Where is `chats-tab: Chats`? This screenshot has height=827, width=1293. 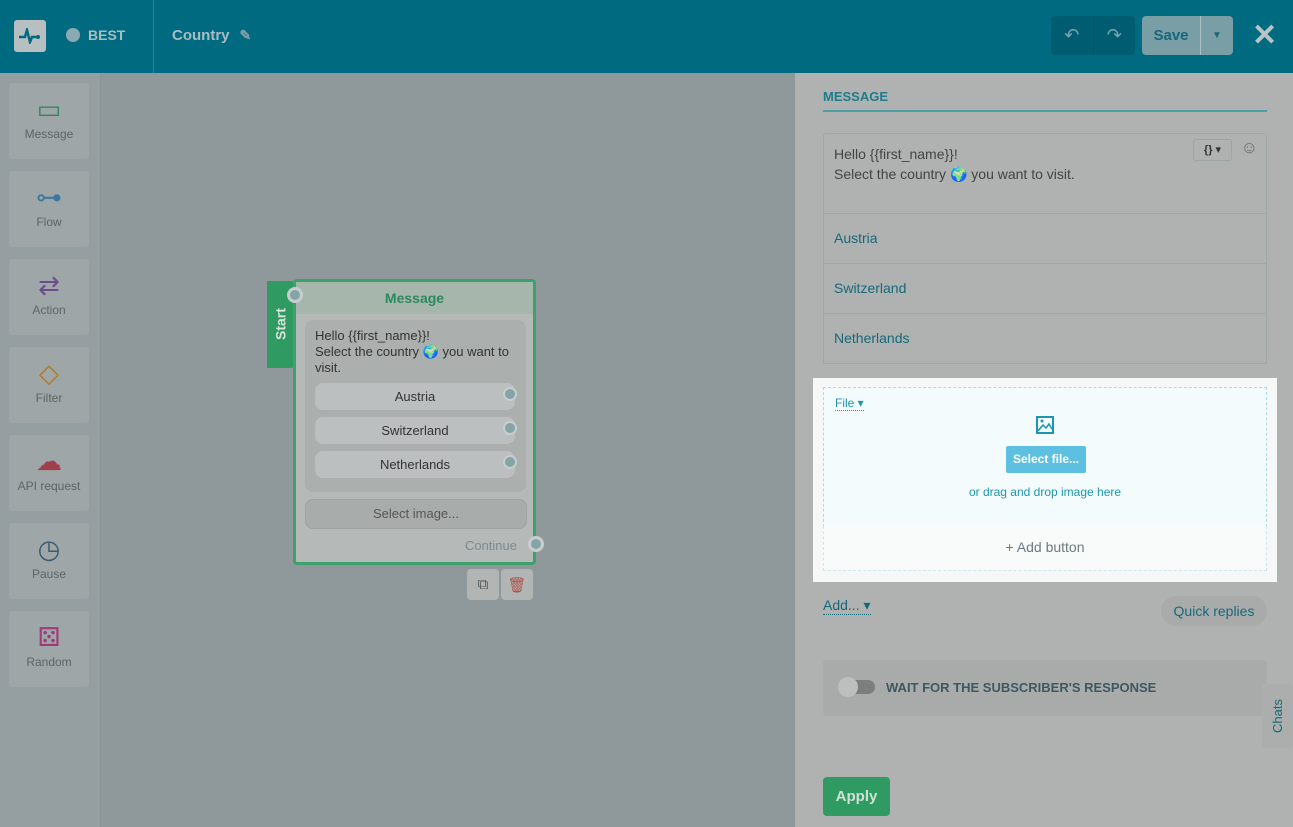
chats-tab: Chats is located at coordinates (1277, 716).